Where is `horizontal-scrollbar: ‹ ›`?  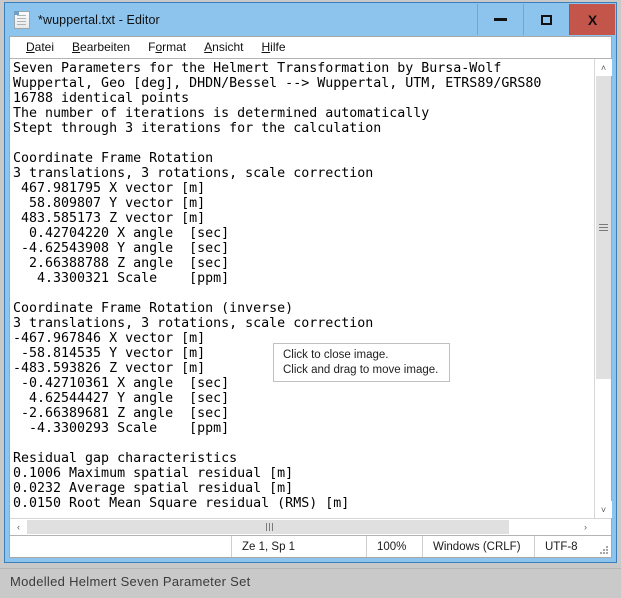 horizontal-scrollbar: ‹ › is located at coordinates (302, 527).